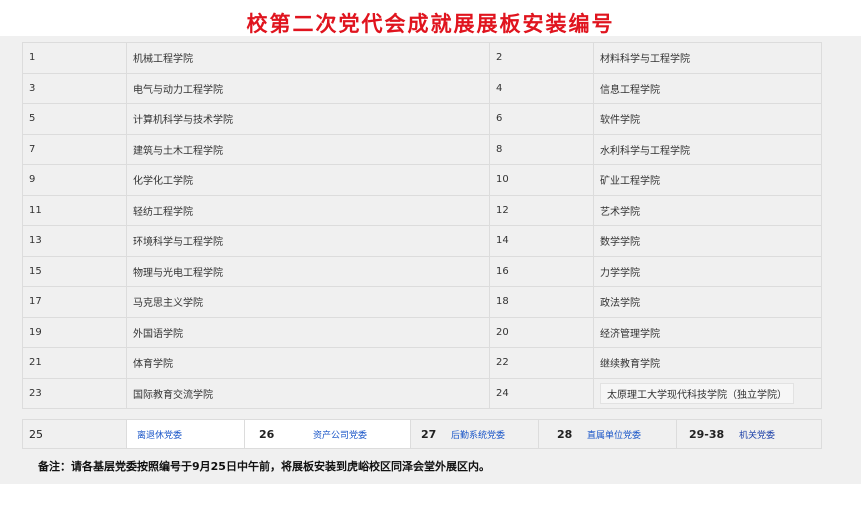 The width and height of the screenshot is (861, 508). What do you see at coordinates (308, 210) in the screenshot?
I see `college-name-left: 轻纺工程学院` at bounding box center [308, 210].